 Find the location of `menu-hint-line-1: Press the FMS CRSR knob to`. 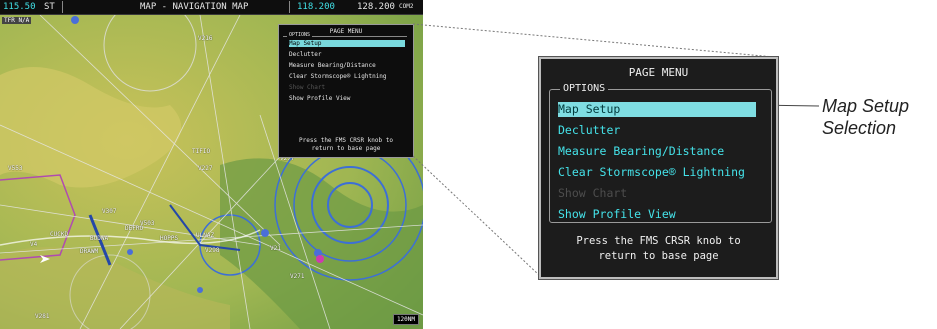

menu-hint-line-1: Press the FMS CRSR knob to is located at coordinates (658, 241).